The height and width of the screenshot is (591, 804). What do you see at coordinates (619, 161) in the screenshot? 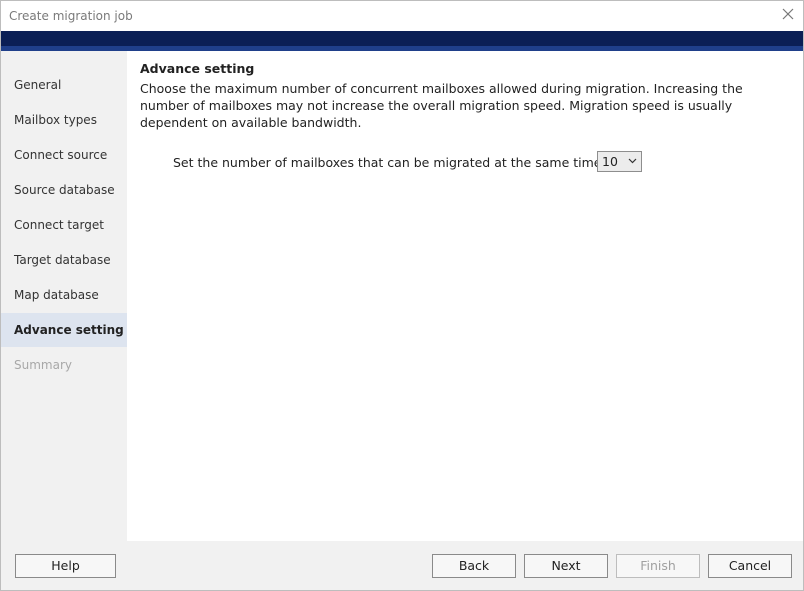
I see `concurrency-select: 10` at bounding box center [619, 161].